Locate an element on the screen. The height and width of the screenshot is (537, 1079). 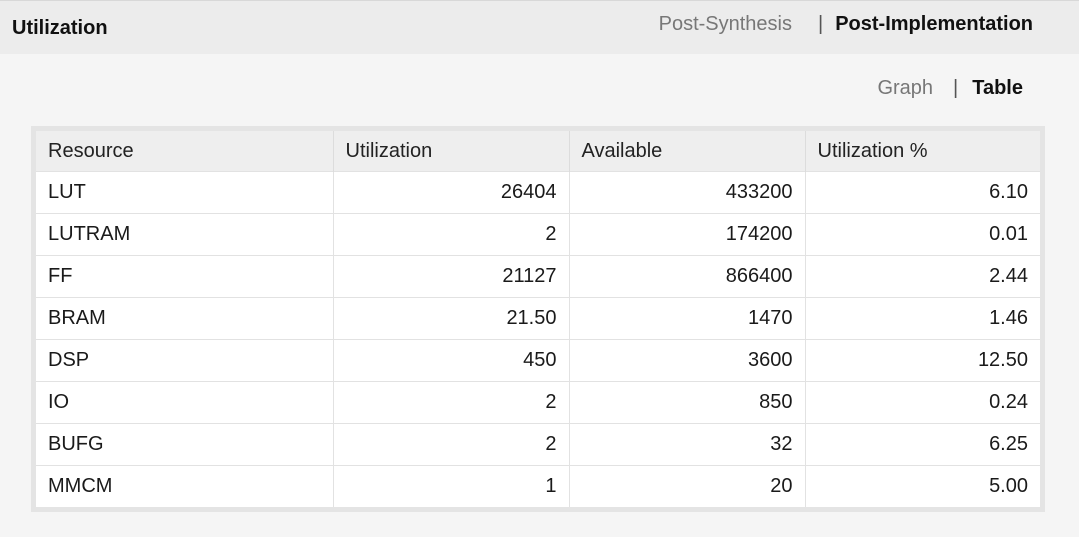
cell-utilization: 26404 is located at coordinates (451, 192).